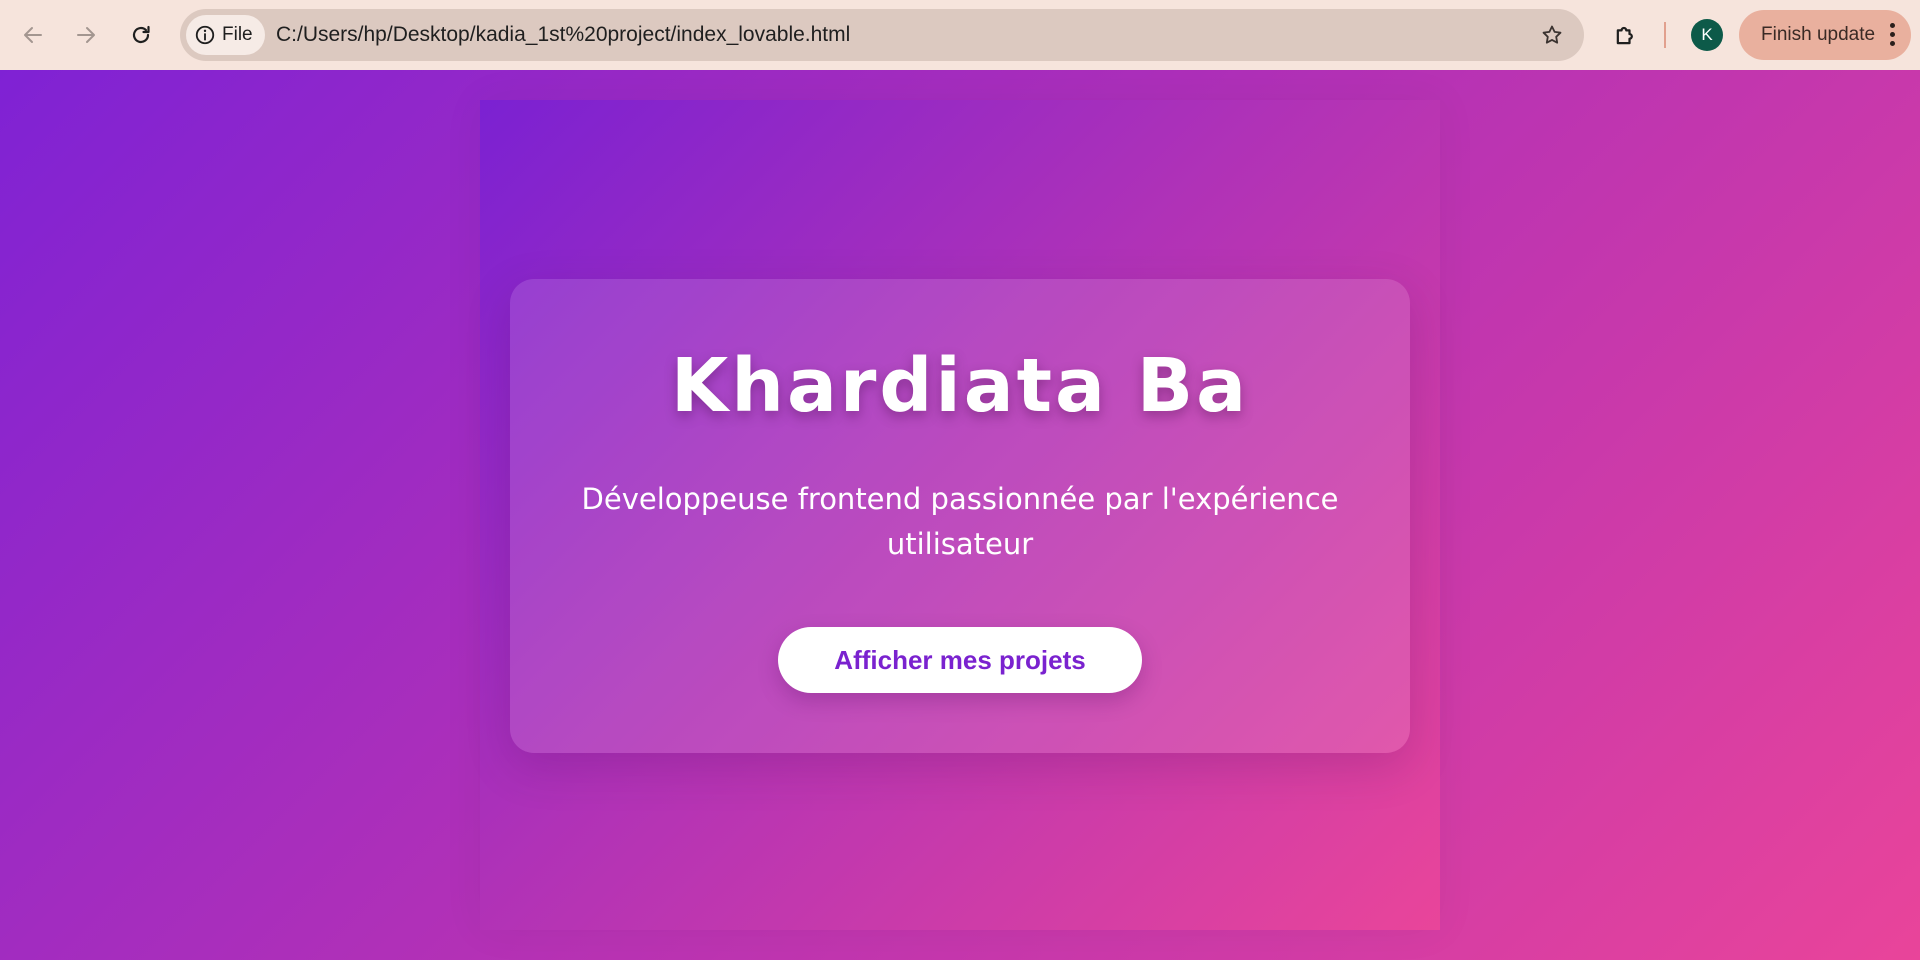 This screenshot has width=1920, height=960. I want to click on puzzle-icon, so click(1624, 35).